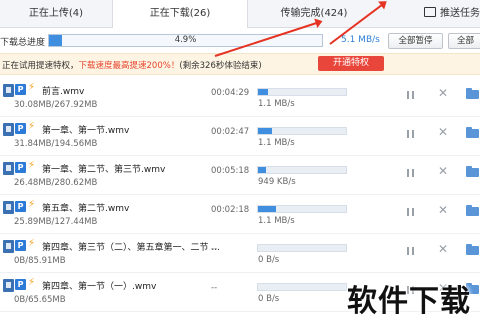  Describe the element at coordinates (23, 43) in the screenshot. I see `total-progress-label: 下载总进度` at that location.